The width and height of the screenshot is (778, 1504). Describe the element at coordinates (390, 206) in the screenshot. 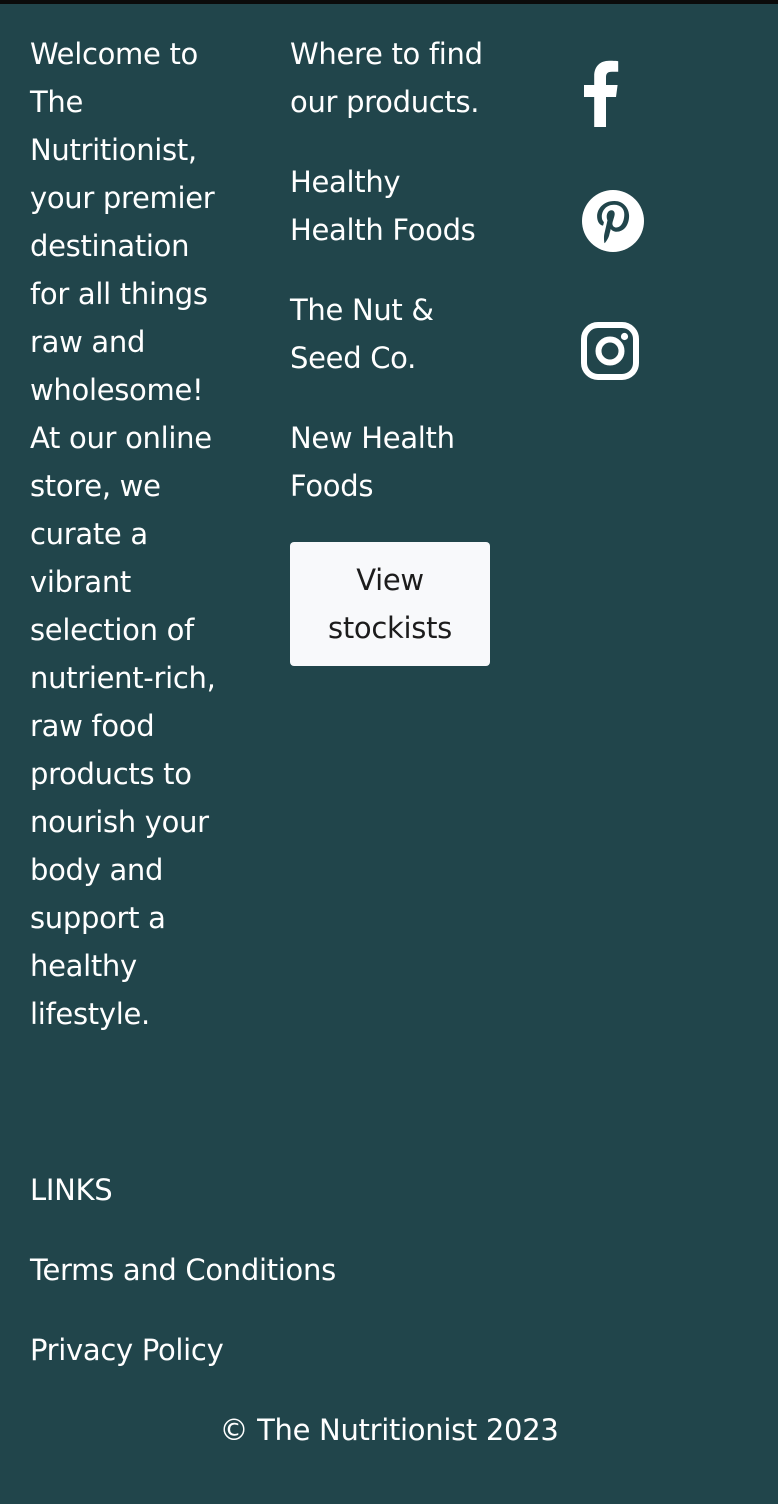

I see `stockist-link-healthy-health-foods: Healthy Health Foods` at that location.